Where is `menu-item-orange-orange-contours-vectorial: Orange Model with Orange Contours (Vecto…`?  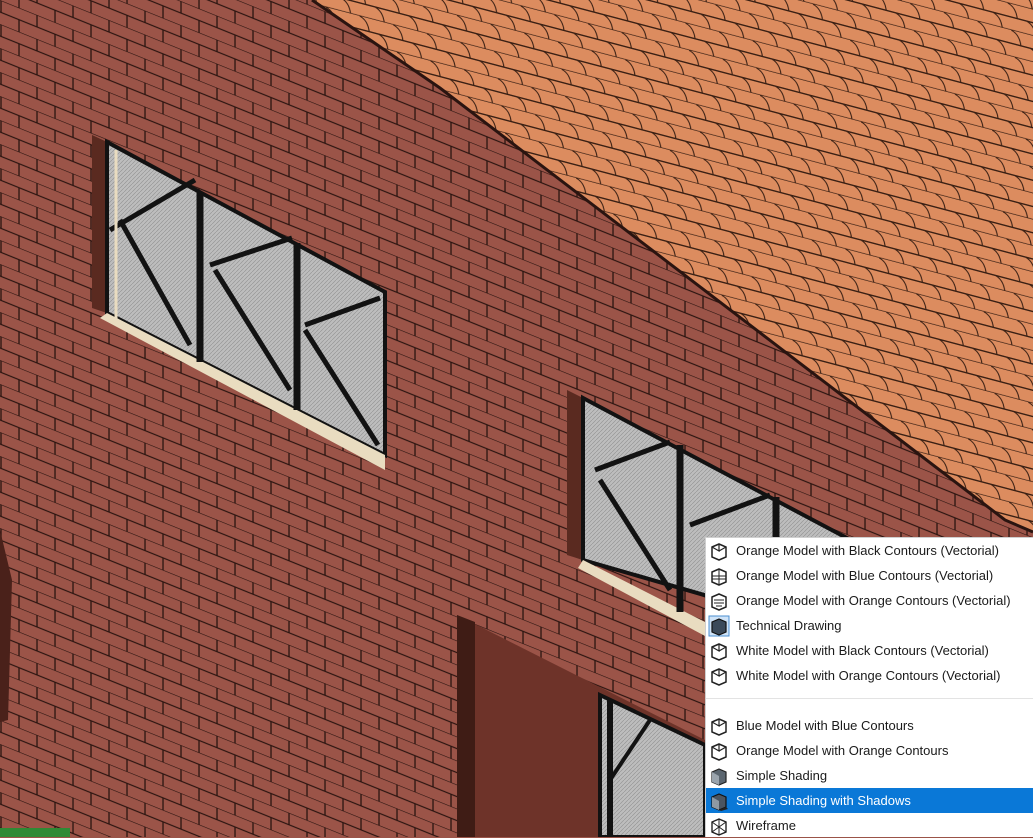 menu-item-orange-orange-contours-vectorial: Orange Model with Orange Contours (Vecto… is located at coordinates (869, 600).